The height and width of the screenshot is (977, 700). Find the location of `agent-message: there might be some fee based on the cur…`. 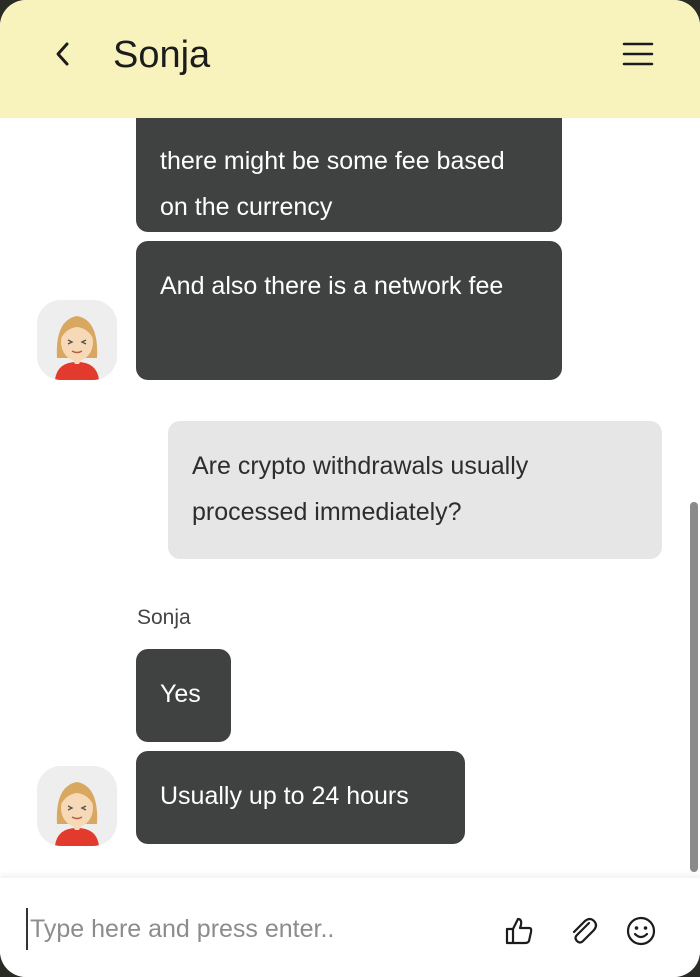

agent-message: there might be some fee based on the cur… is located at coordinates (349, 175).